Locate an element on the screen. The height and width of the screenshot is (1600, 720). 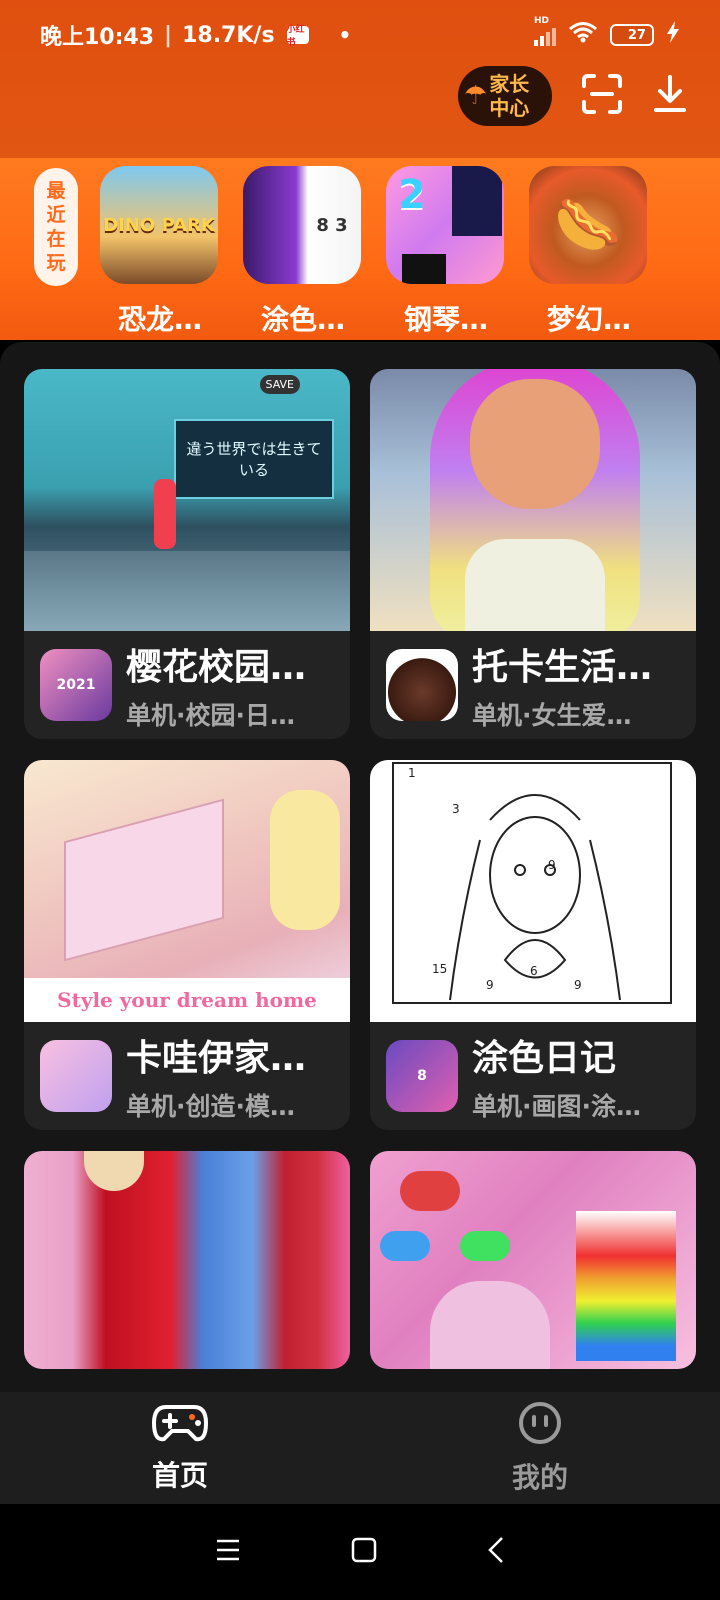
game-icon-text: 🌭 is located at coordinates (588, 224).